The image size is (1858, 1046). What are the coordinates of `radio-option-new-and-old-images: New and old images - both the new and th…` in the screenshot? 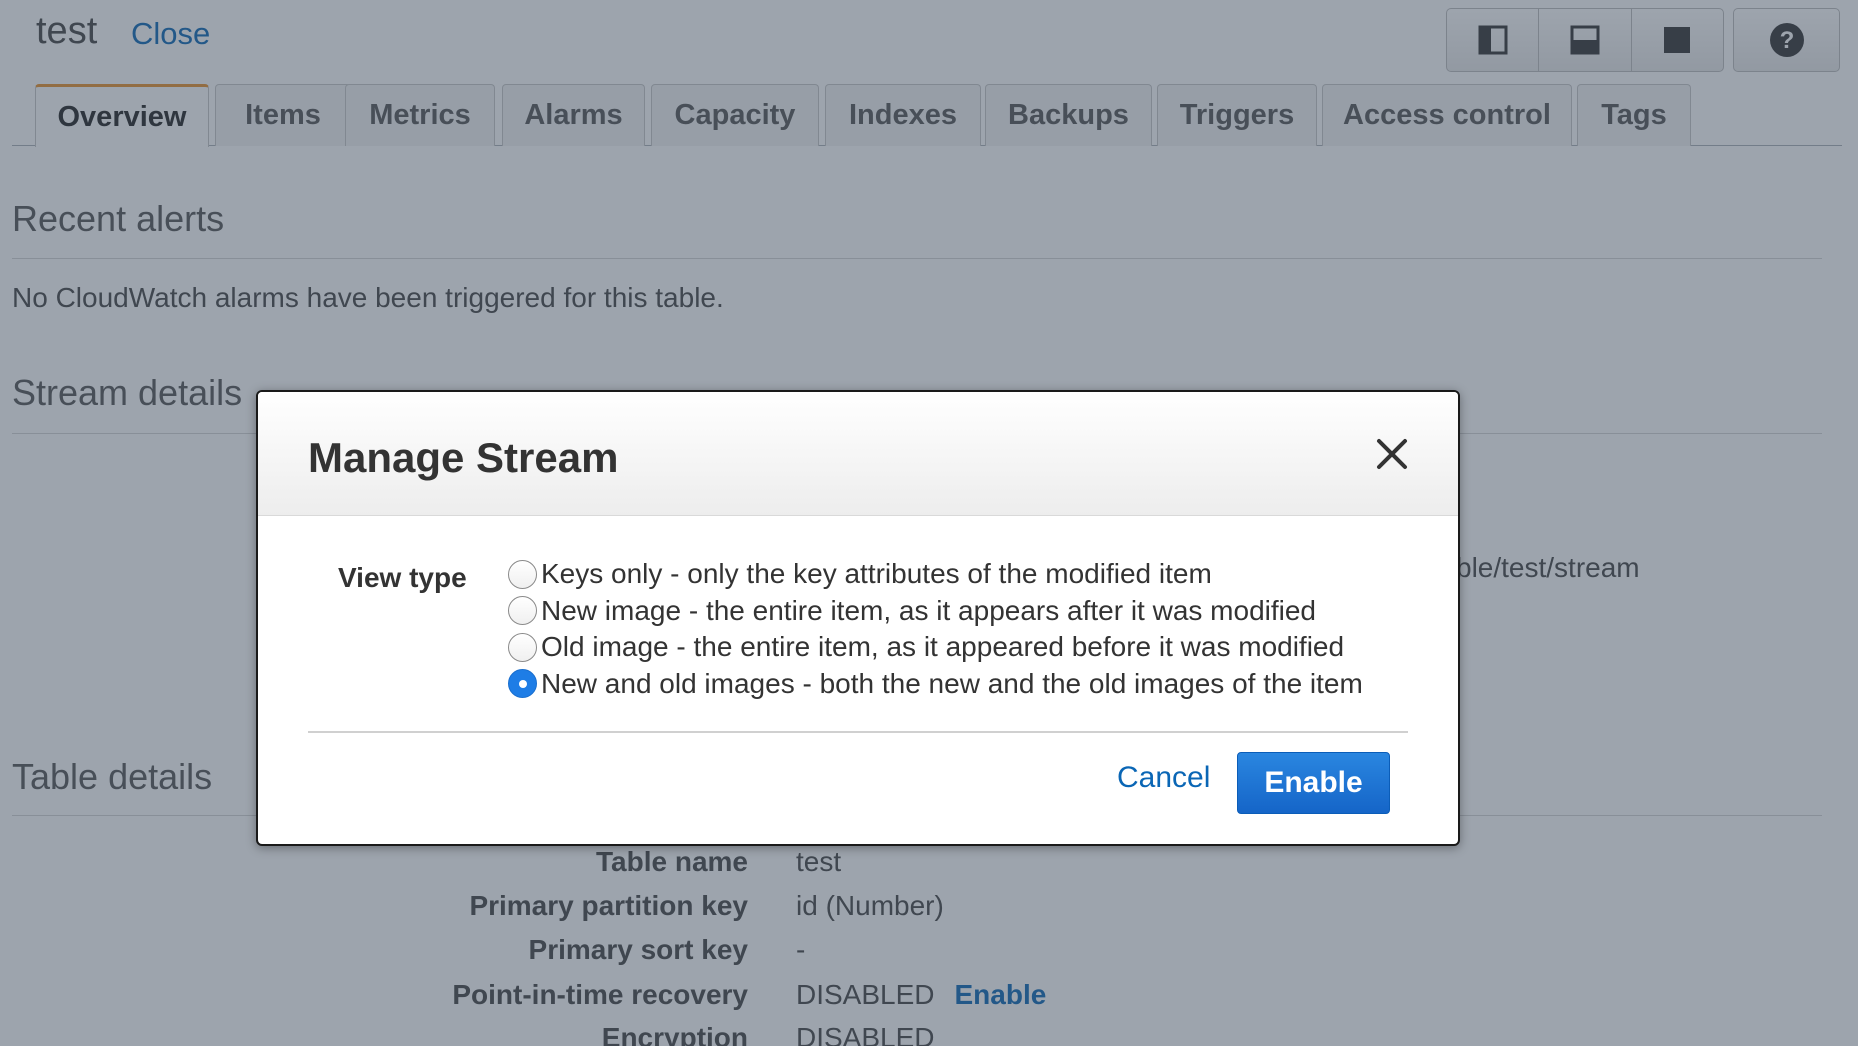 It's located at (935, 684).